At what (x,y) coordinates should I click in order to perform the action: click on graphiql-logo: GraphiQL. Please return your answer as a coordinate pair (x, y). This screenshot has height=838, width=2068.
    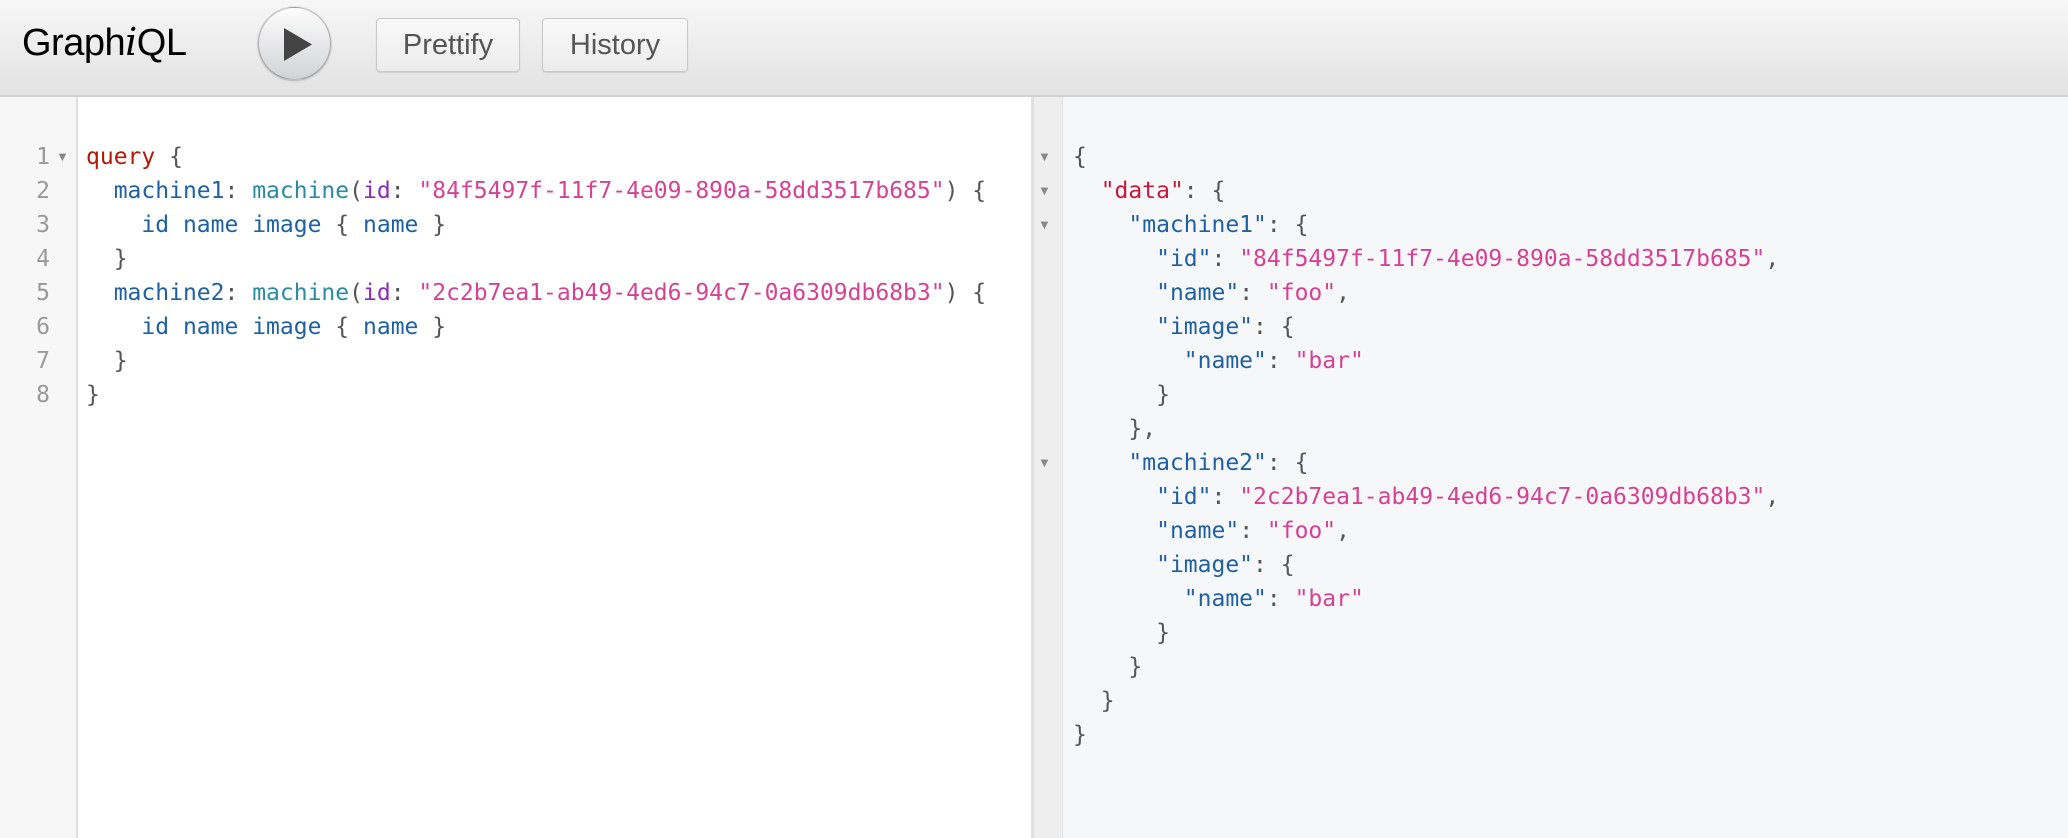
    Looking at the image, I should click on (104, 42).